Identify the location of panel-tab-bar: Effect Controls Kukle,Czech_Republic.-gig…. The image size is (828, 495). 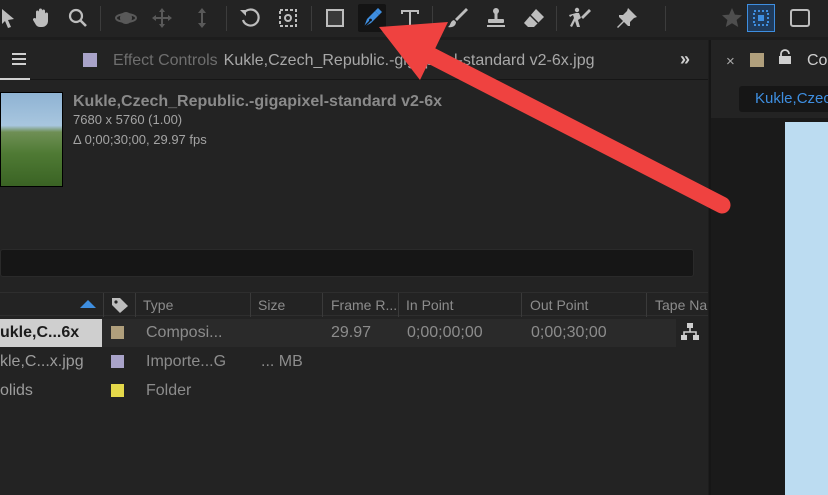
(354, 60).